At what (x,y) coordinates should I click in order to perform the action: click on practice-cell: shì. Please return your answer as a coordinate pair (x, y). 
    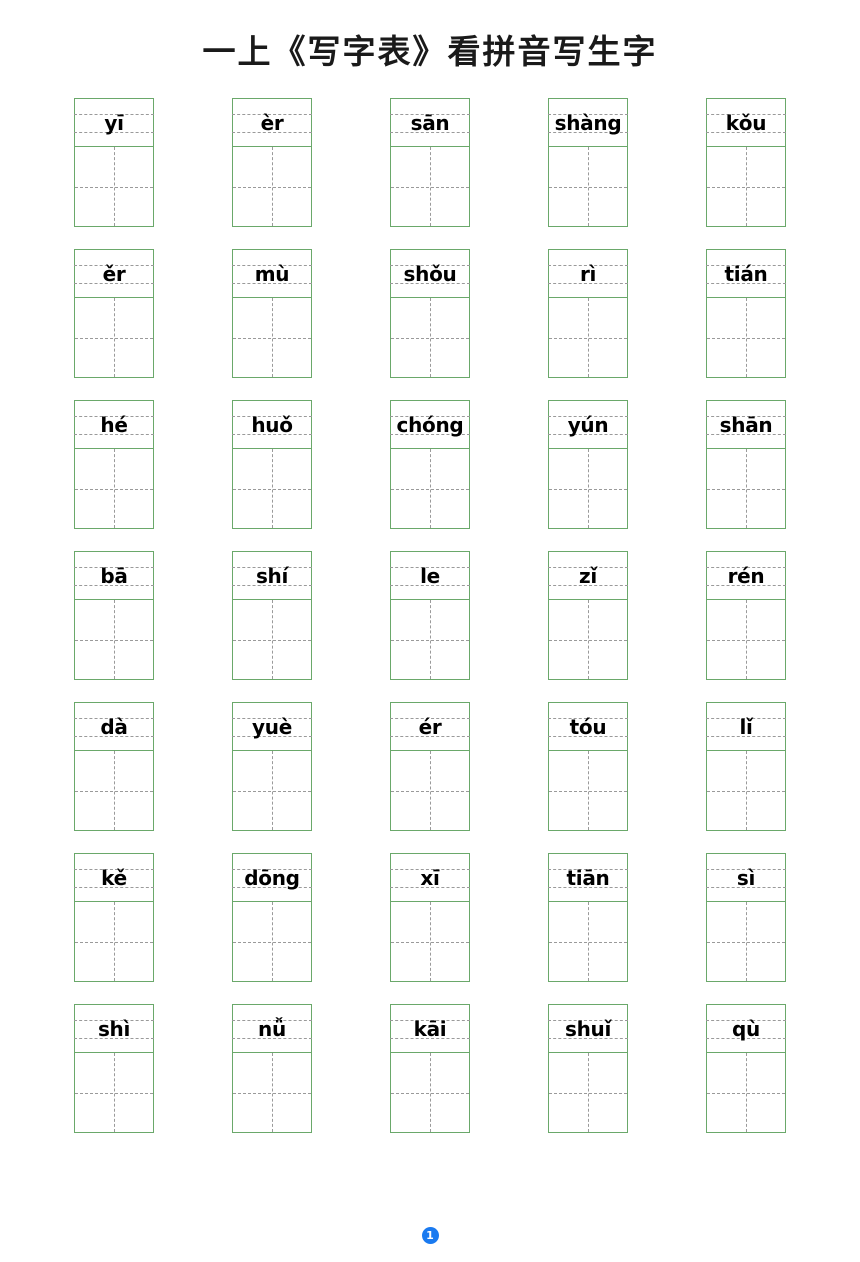
    Looking at the image, I should click on (114, 1068).